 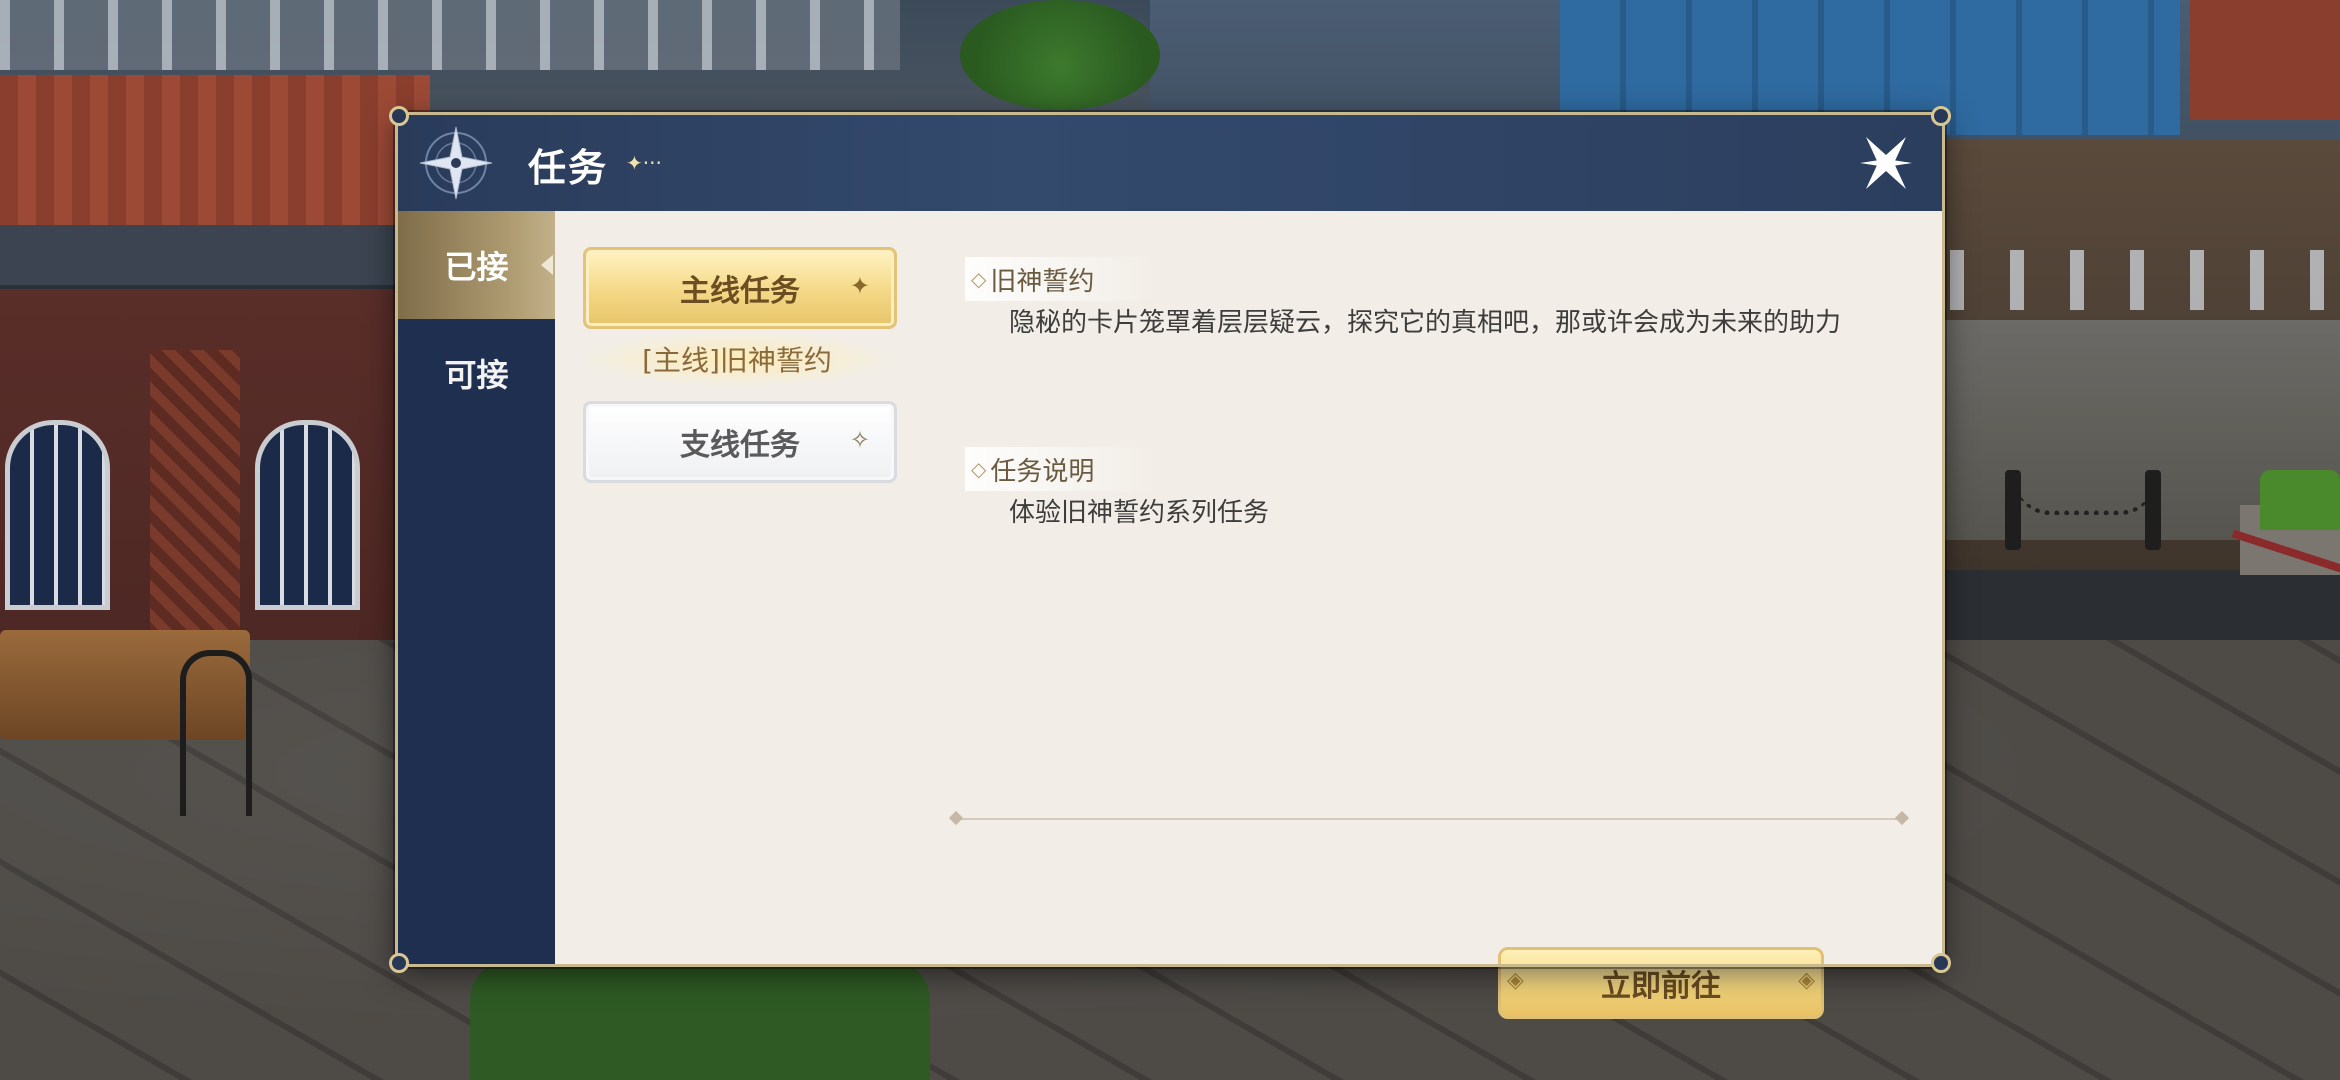 What do you see at coordinates (2153, 510) in the screenshot?
I see `bollard-post` at bounding box center [2153, 510].